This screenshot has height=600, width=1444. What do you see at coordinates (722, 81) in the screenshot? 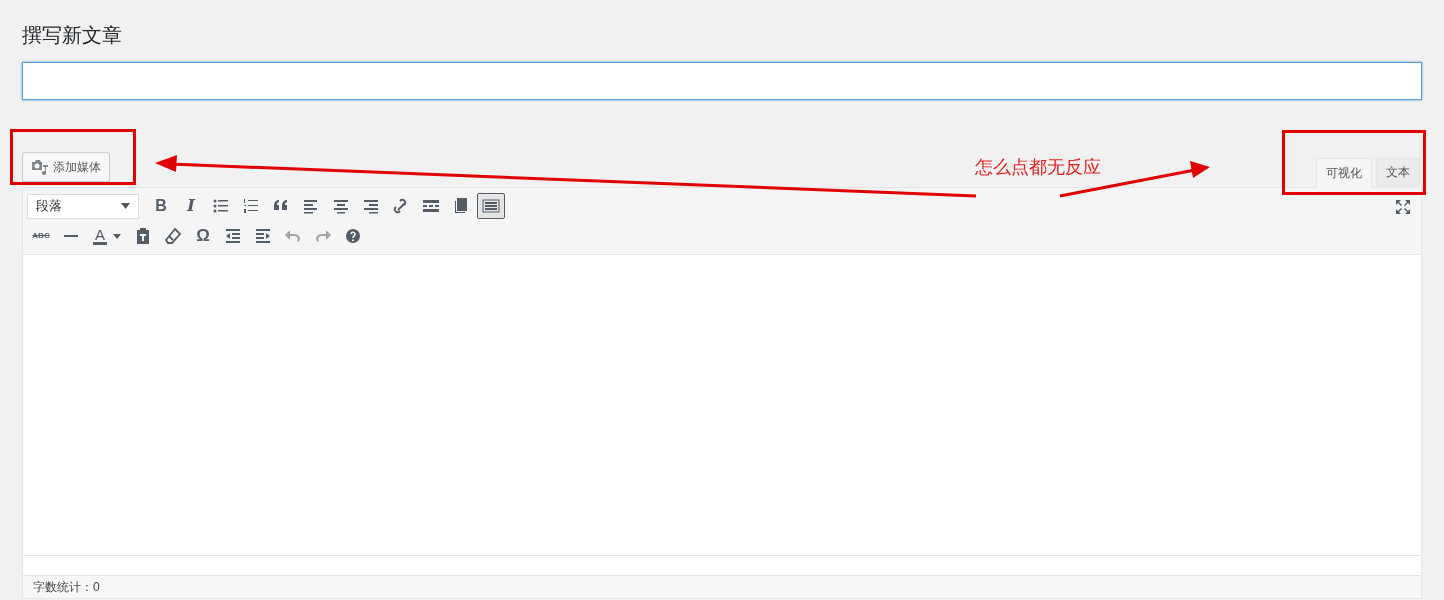
I see `title-field` at bounding box center [722, 81].